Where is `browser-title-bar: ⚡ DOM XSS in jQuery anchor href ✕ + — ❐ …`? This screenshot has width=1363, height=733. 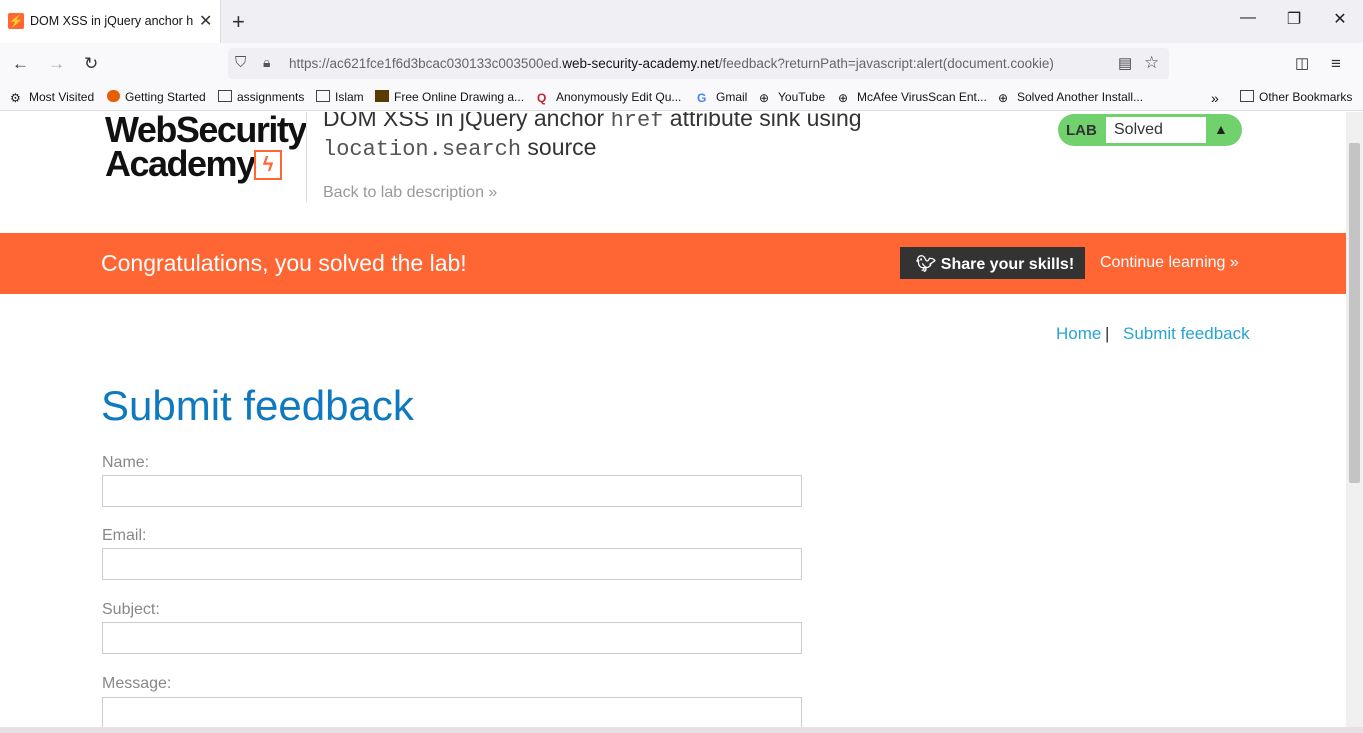 browser-title-bar: ⚡ DOM XSS in jQuery anchor href ✕ + — ❐ … is located at coordinates (681, 21).